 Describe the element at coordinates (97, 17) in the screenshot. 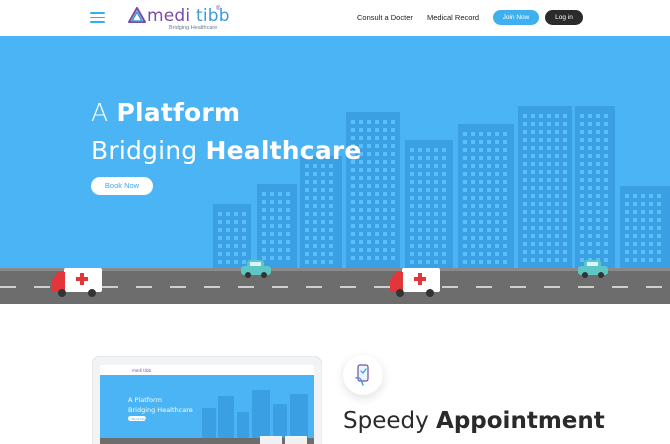

I see `hamburger-menu-icon` at that location.